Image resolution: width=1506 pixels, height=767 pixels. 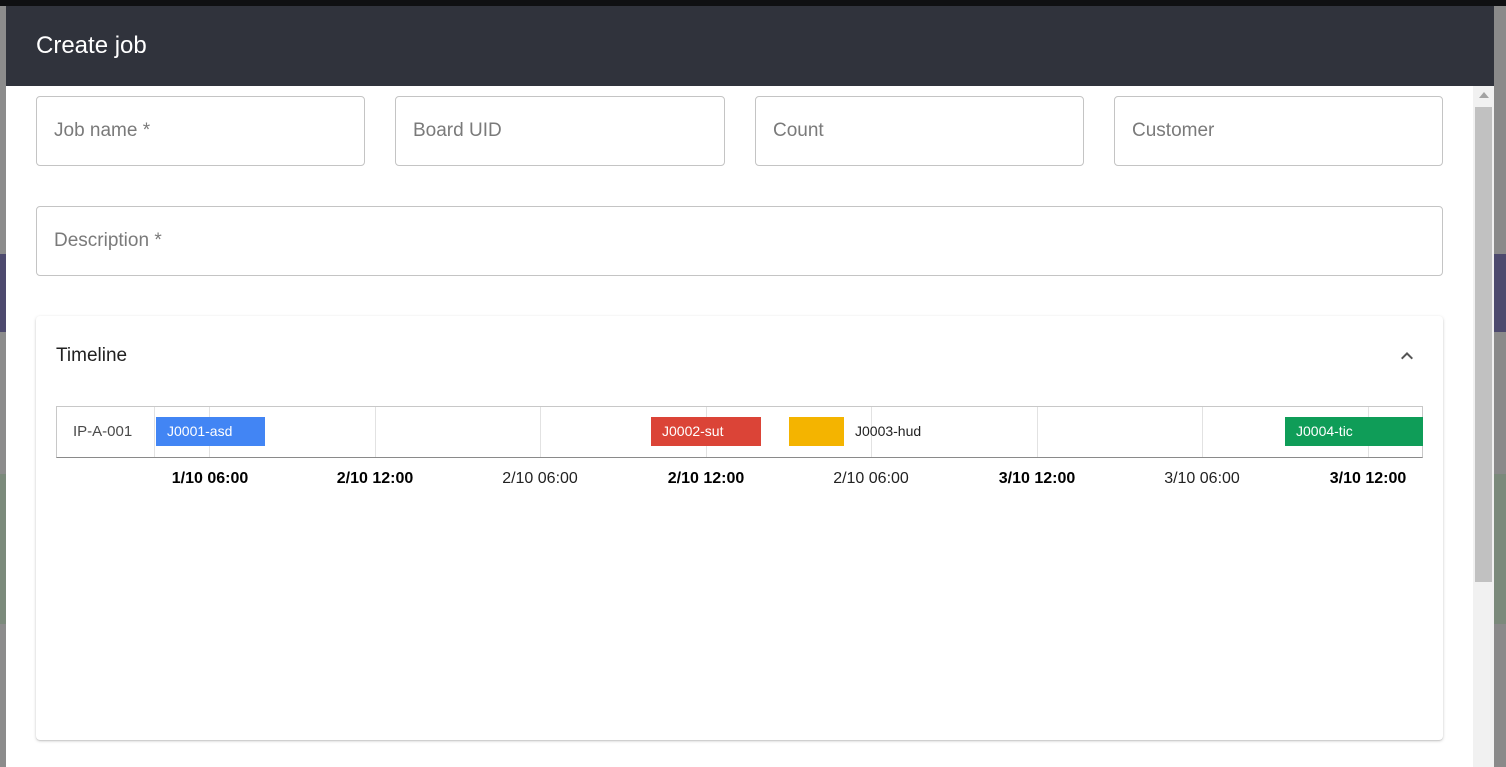 I want to click on job-bar-j0004: J0004-tic, so click(x=1354, y=431).